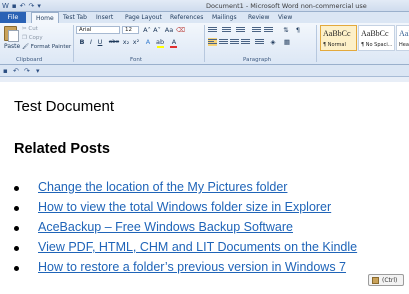 The image size is (409, 294). I want to click on cut-label: Cut, so click(33, 29).